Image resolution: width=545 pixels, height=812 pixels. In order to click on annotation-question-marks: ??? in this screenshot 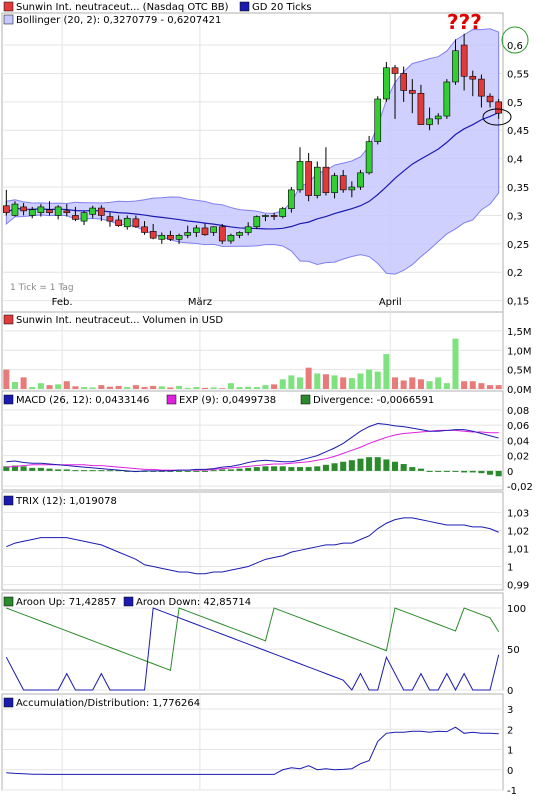, I will do `click(464, 22)`.